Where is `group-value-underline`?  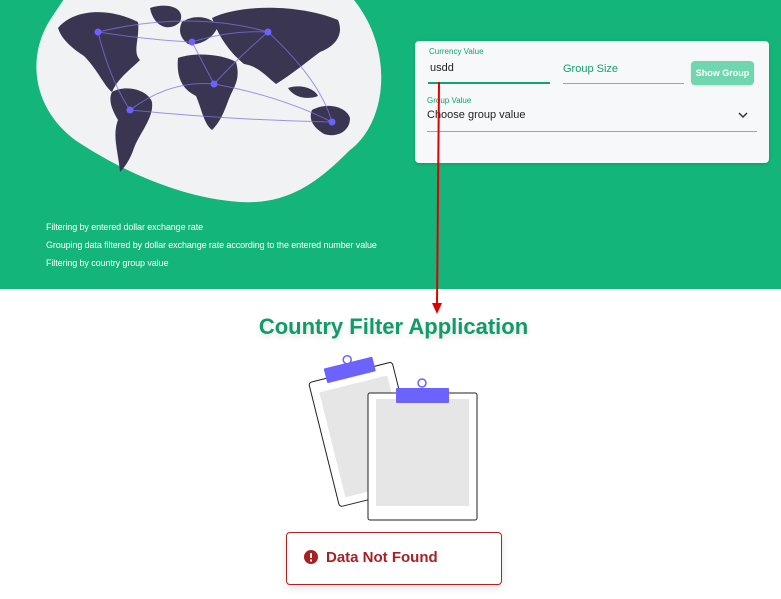
group-value-underline is located at coordinates (592, 131).